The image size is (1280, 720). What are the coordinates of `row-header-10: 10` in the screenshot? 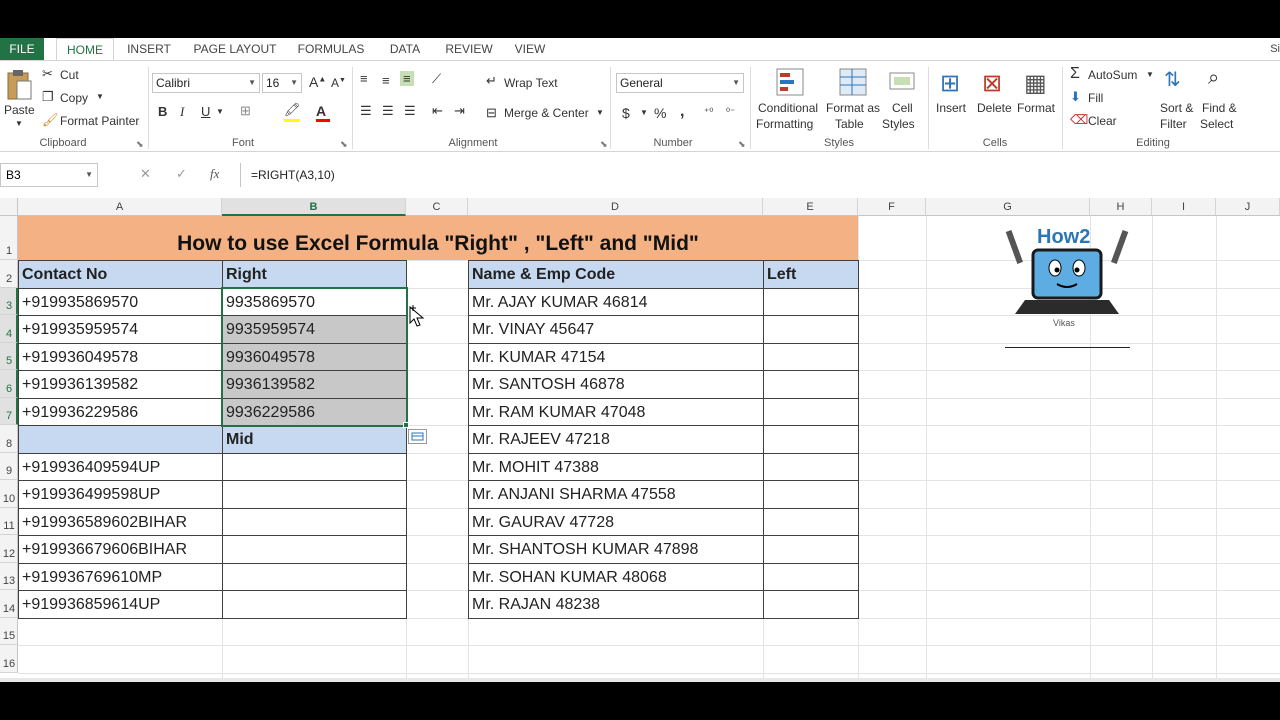 It's located at (9, 494).